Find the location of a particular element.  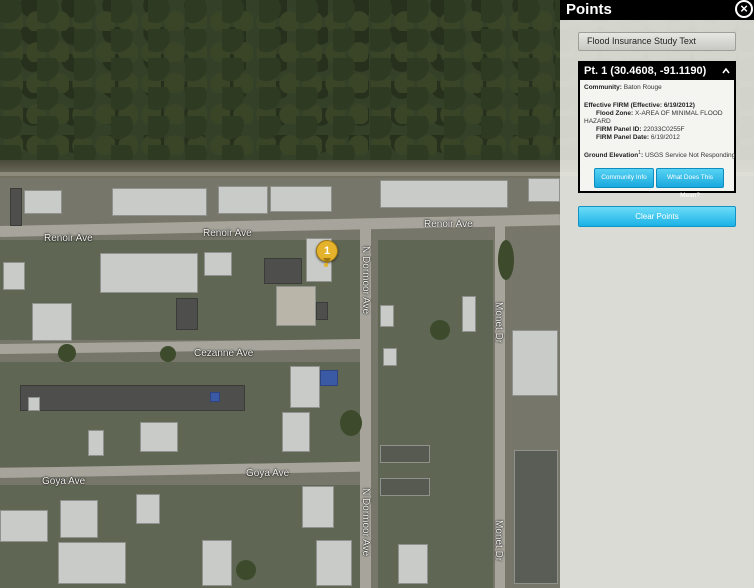

flood-zone-value: X-AREA OF MINIMAL FLOOD is located at coordinates (679, 113).